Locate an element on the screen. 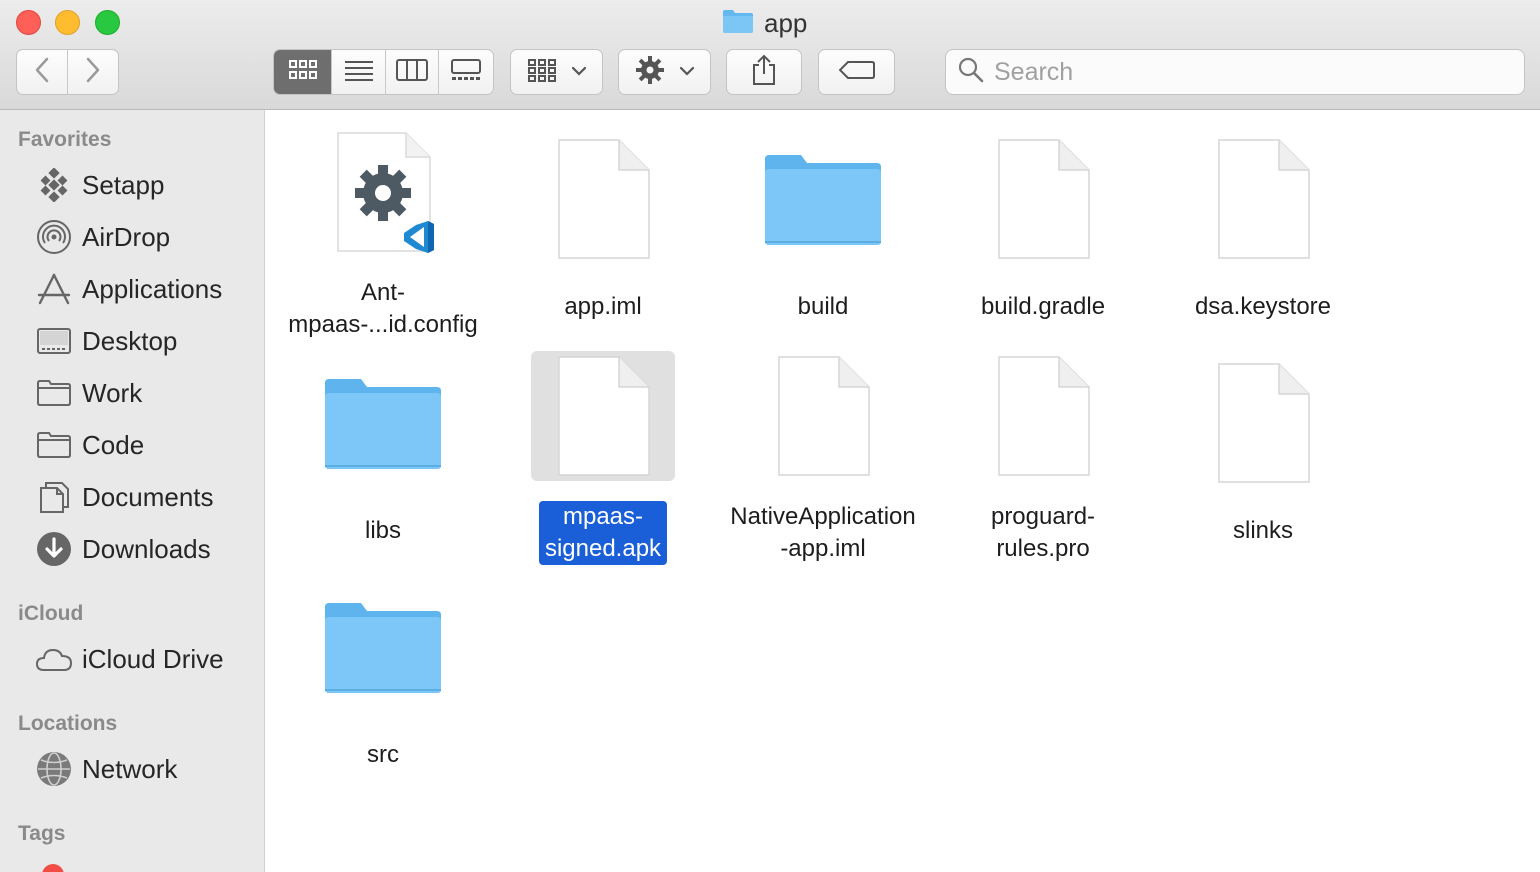 The width and height of the screenshot is (1540, 872). file-name: mpaas- signed.apk is located at coordinates (603, 533).